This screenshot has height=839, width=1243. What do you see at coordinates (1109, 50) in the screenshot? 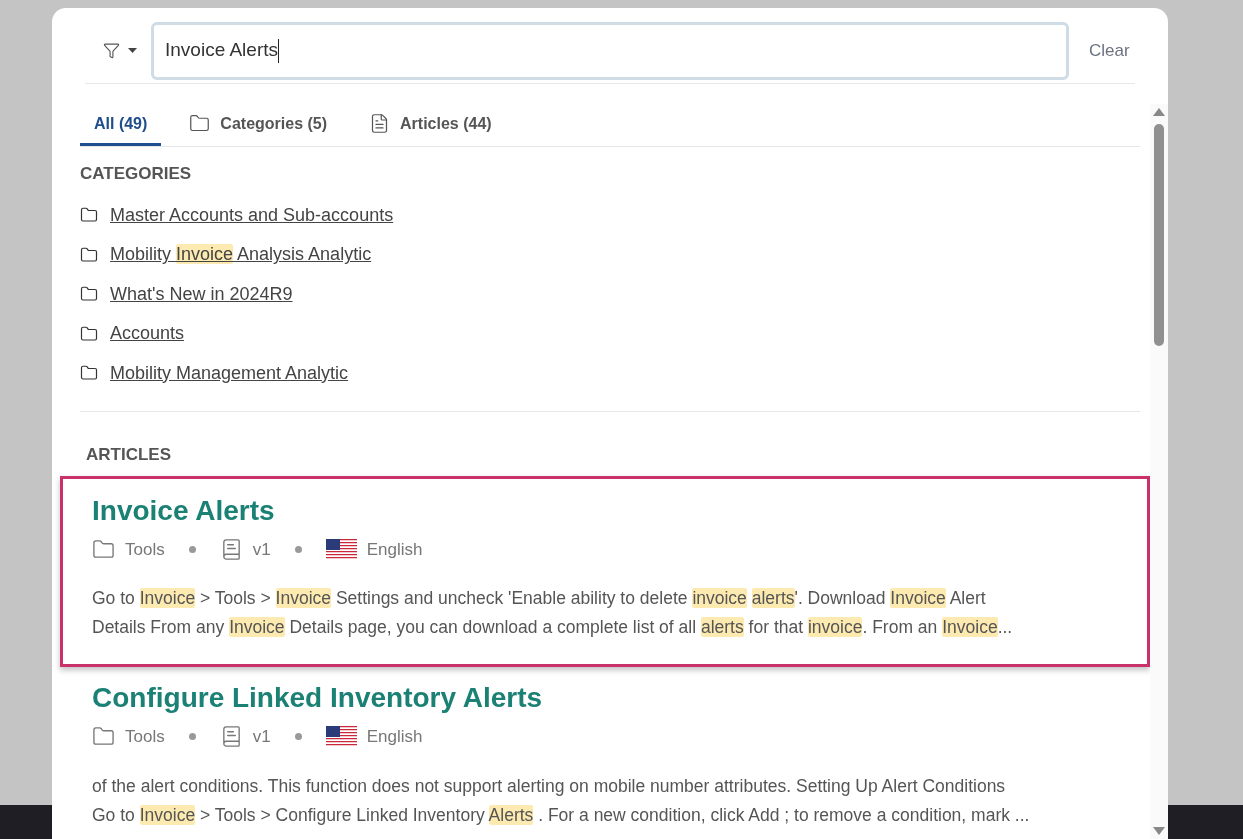
I see `clear-button: Clear` at bounding box center [1109, 50].